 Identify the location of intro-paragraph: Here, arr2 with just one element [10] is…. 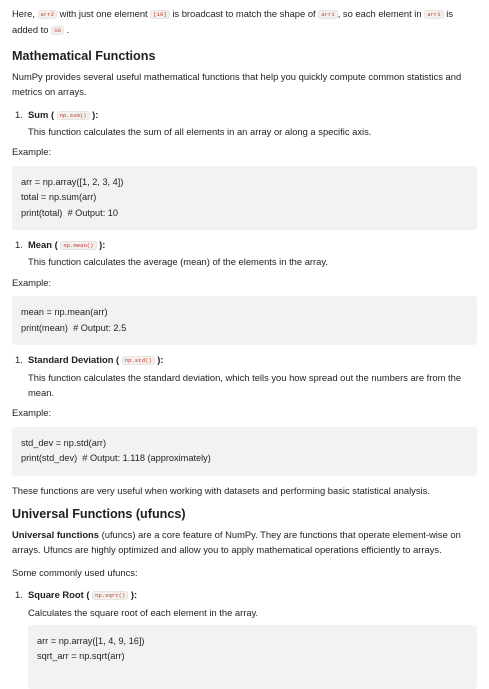
(244, 22).